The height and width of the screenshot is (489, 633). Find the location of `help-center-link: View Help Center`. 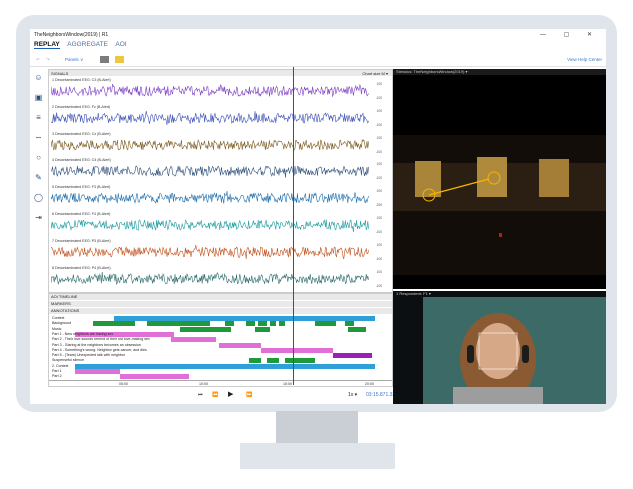

help-center-link: View Help Center is located at coordinates (584, 59).